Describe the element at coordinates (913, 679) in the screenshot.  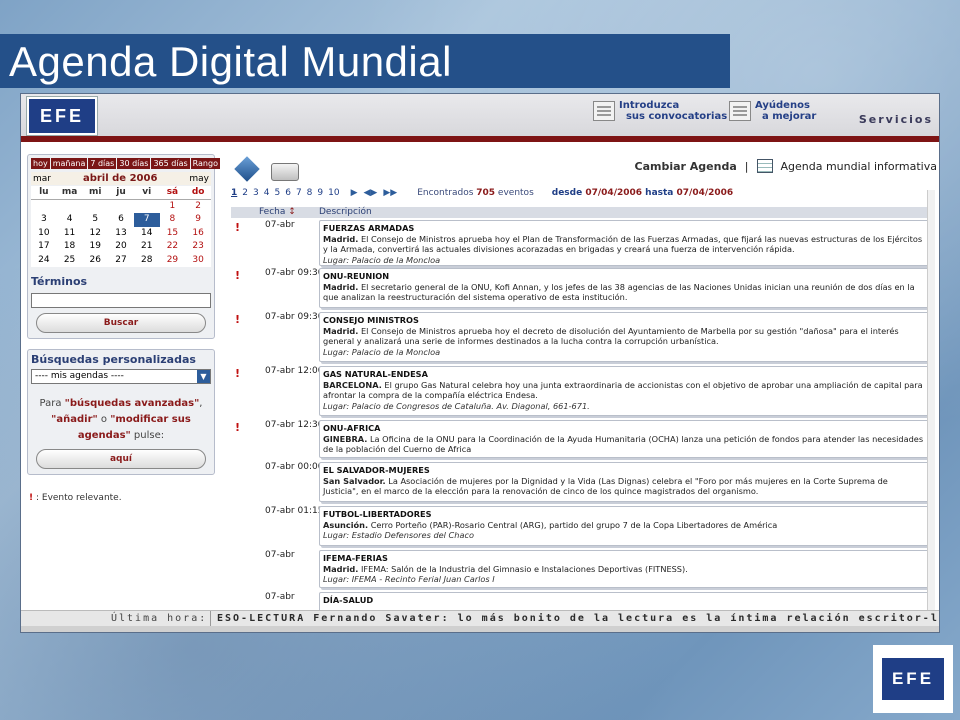
I see `efe-corner-logo: EFE` at that location.